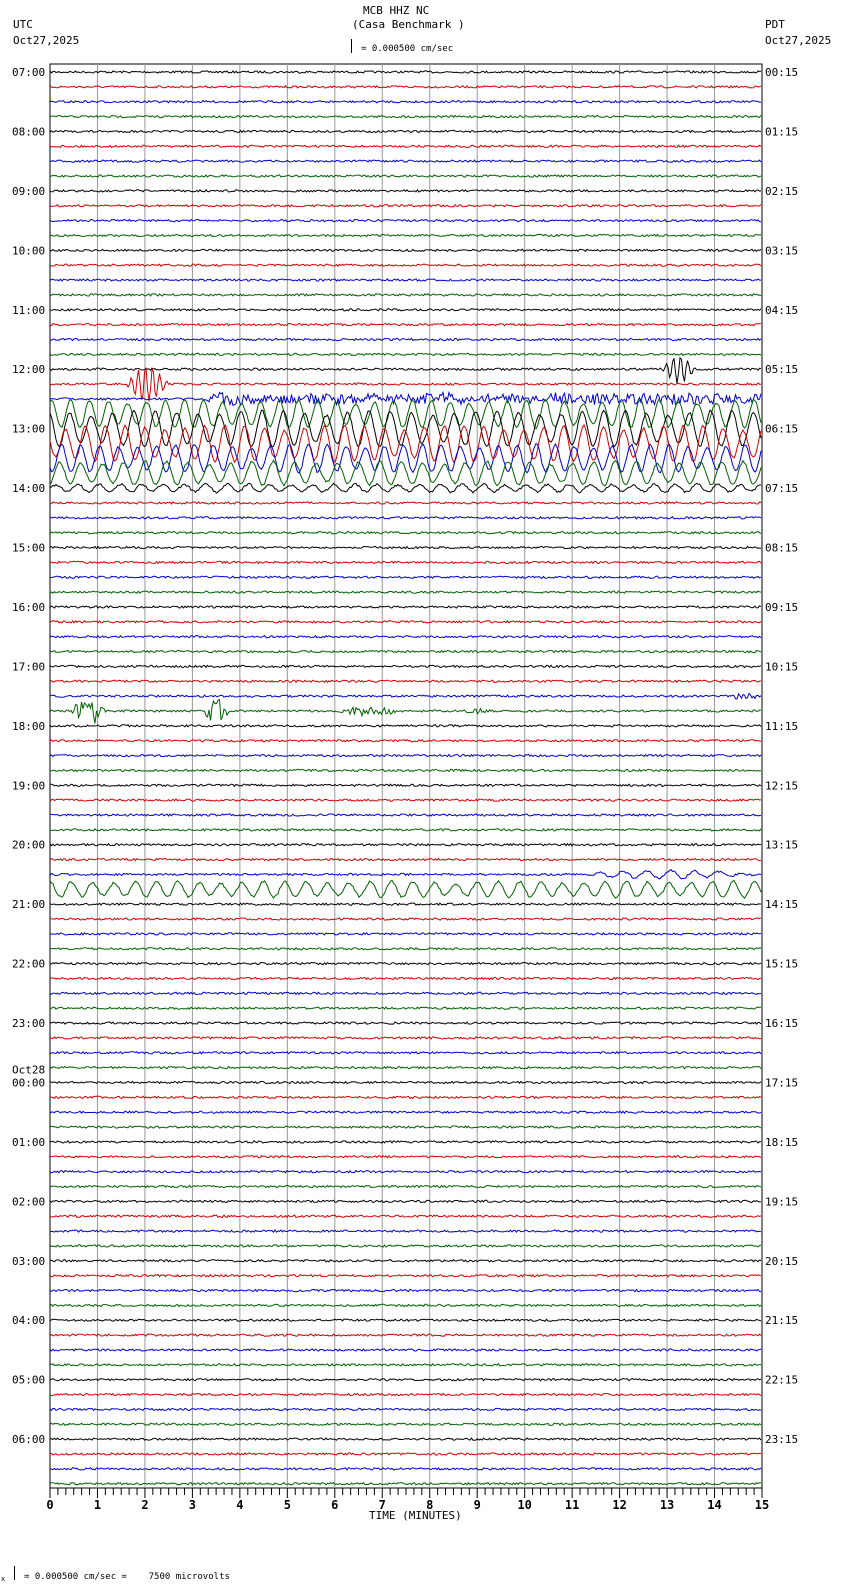  I want to click on utc-hour-label: 08:00, so click(28, 131).